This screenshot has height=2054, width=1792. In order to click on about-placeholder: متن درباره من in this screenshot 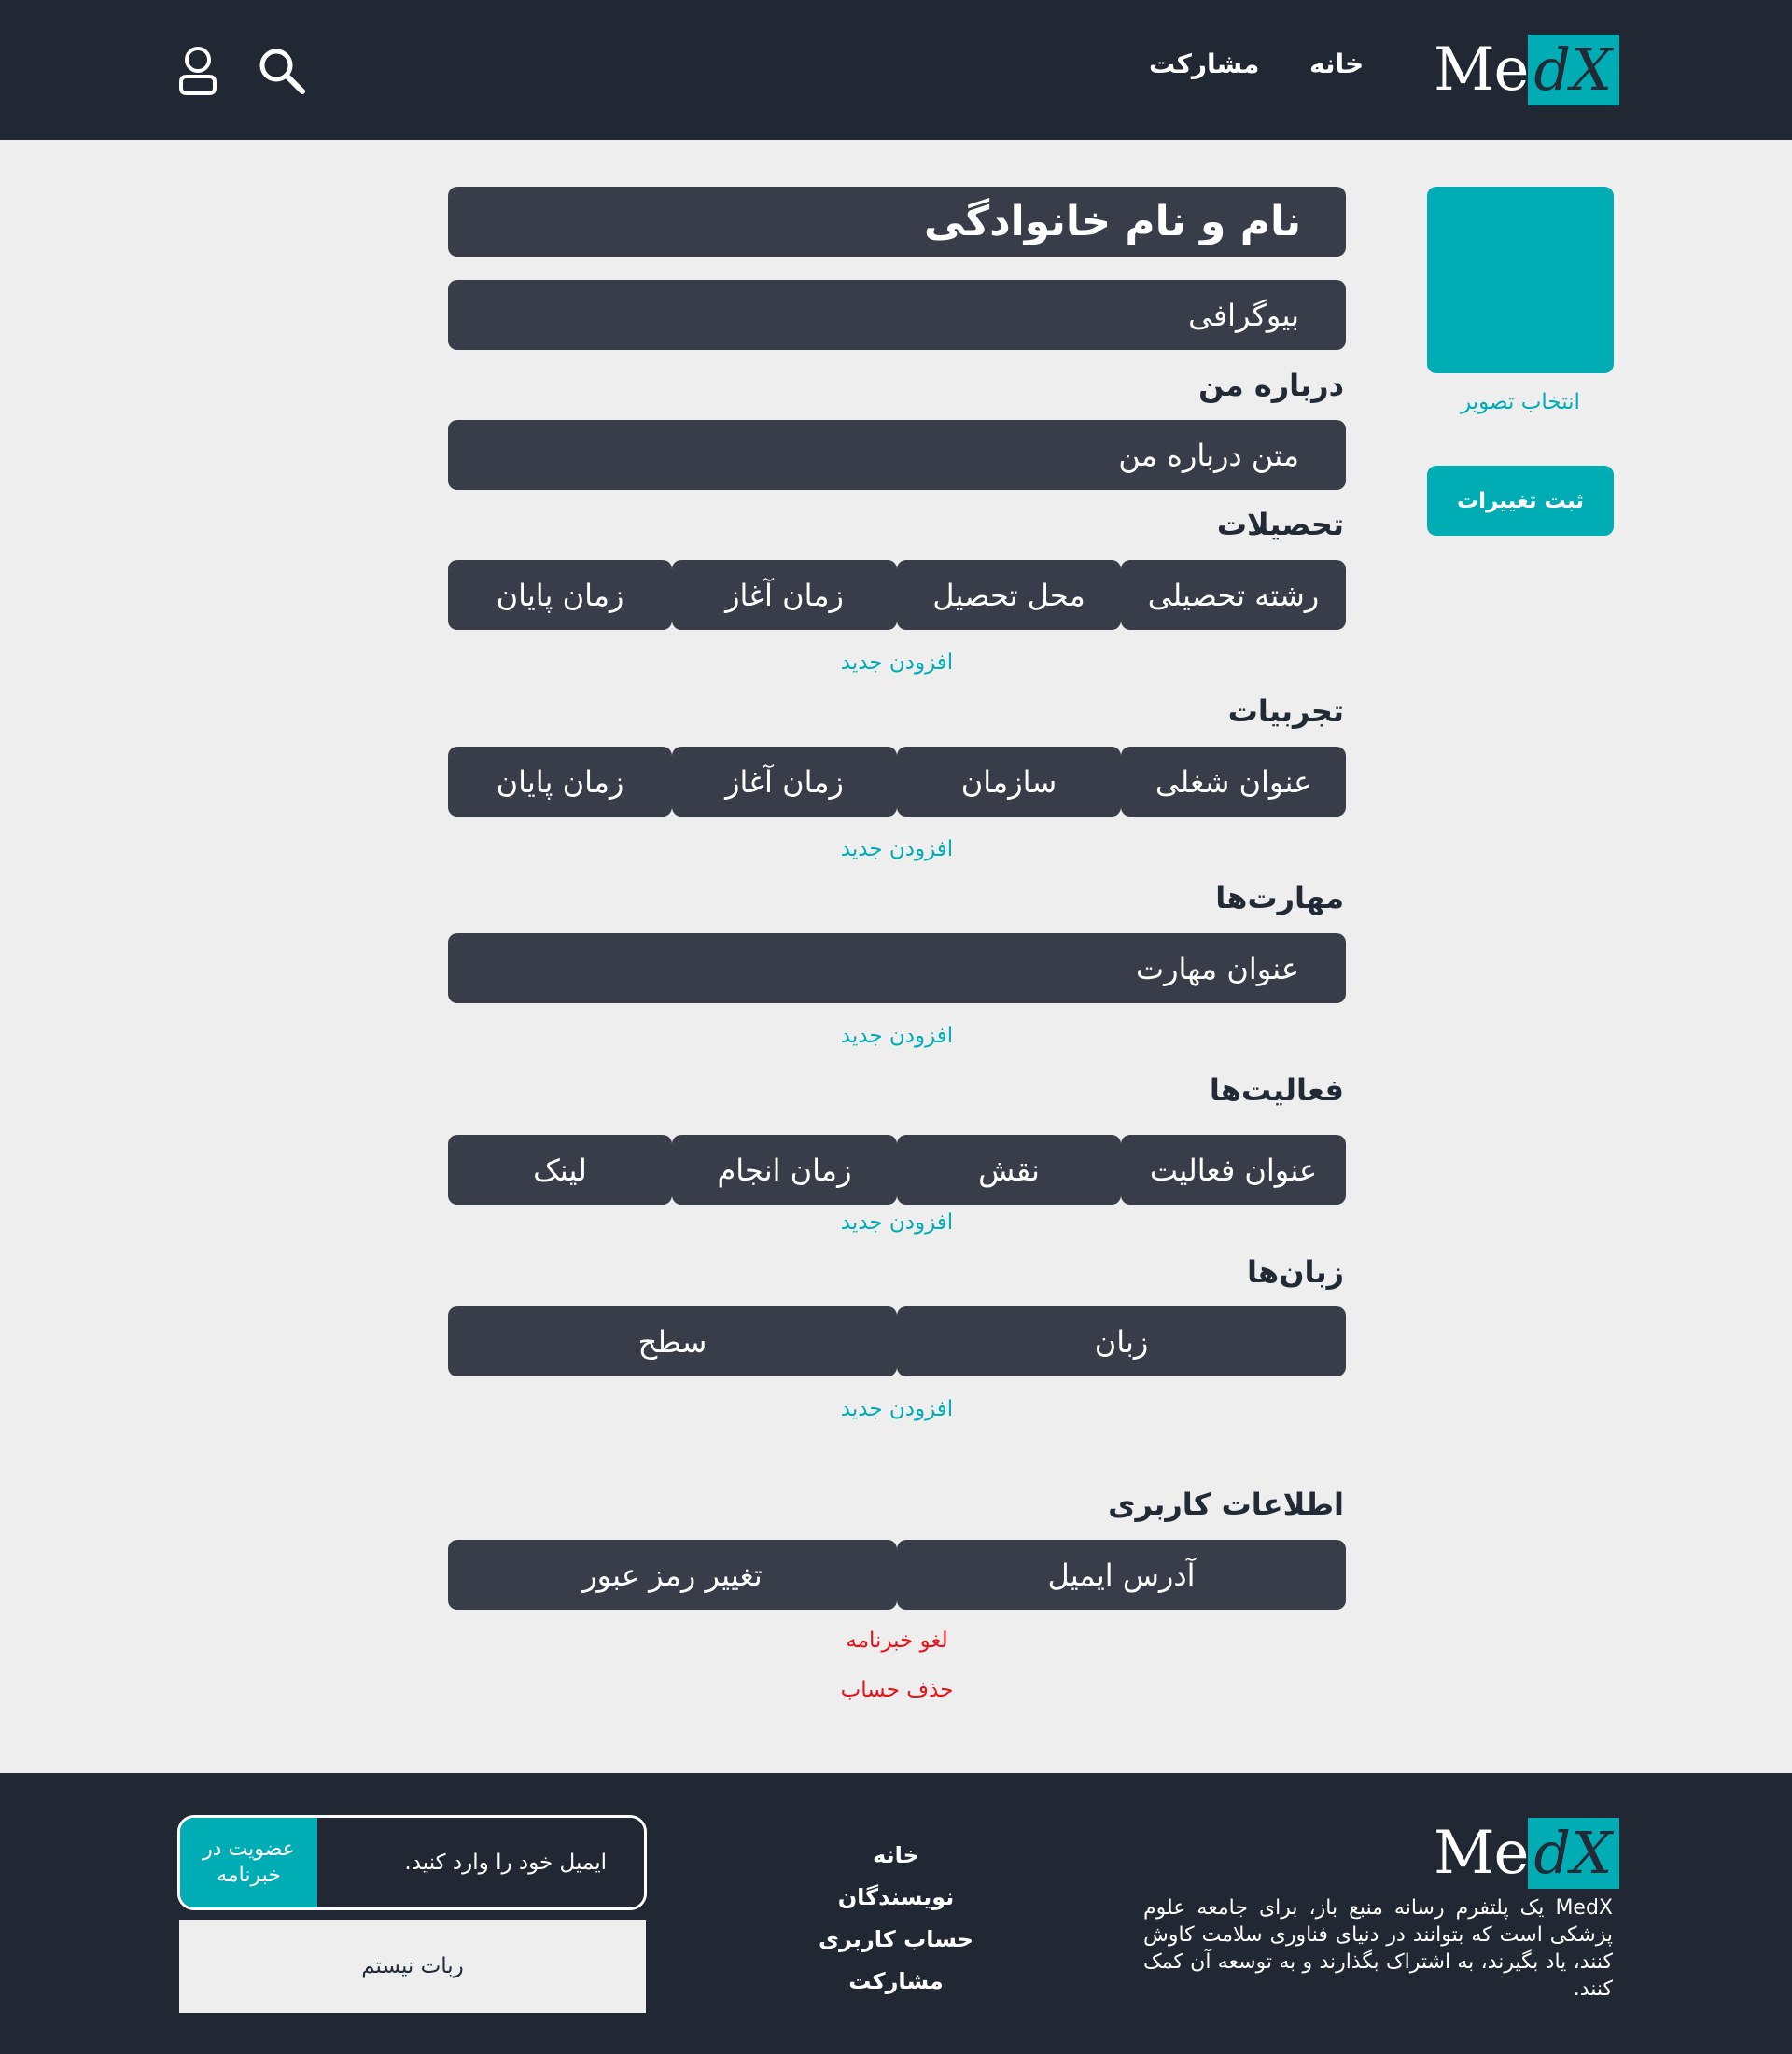, I will do `click(1208, 455)`.